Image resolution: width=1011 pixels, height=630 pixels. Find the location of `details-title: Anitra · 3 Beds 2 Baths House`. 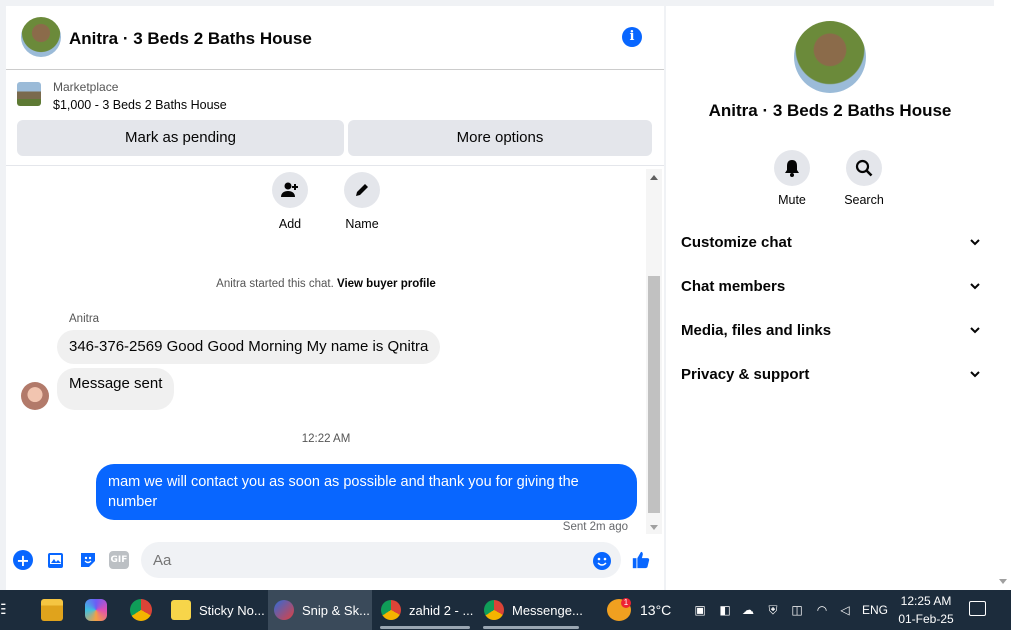

details-title: Anitra · 3 Beds 2 Baths House is located at coordinates (830, 110).